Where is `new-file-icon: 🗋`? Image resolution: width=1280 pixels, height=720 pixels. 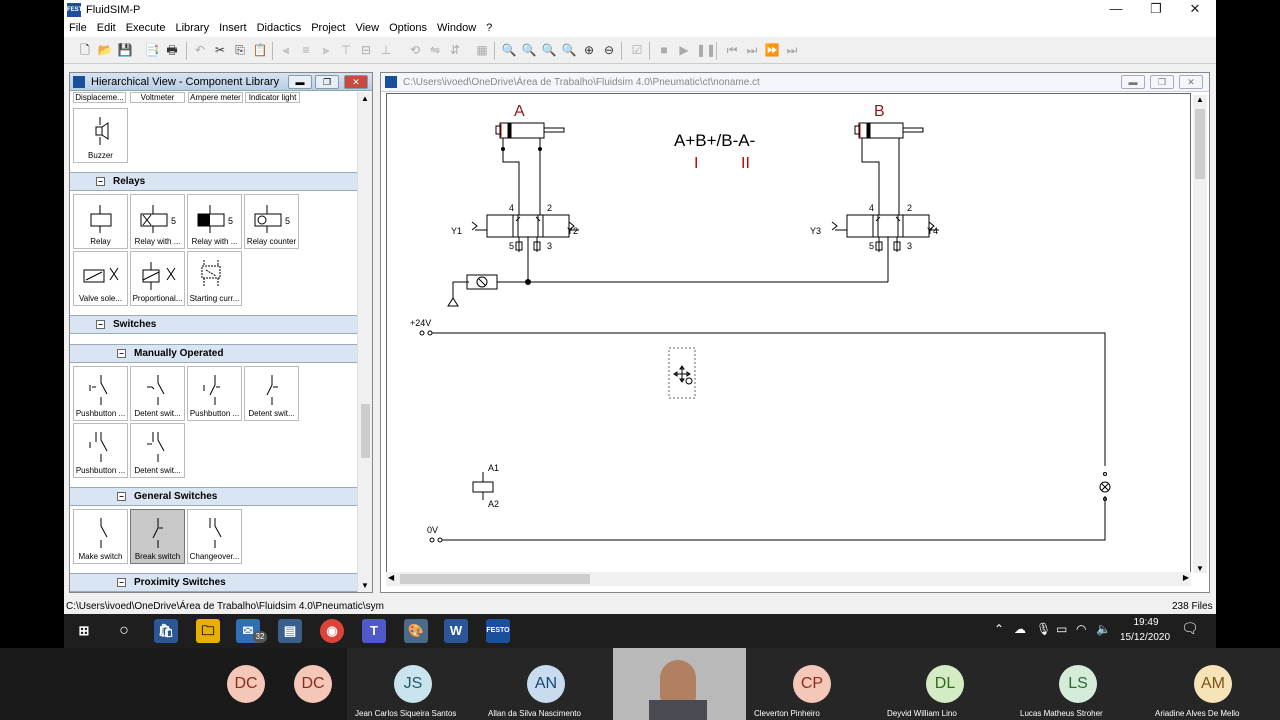
new-file-icon: 🗋 is located at coordinates (85, 50).